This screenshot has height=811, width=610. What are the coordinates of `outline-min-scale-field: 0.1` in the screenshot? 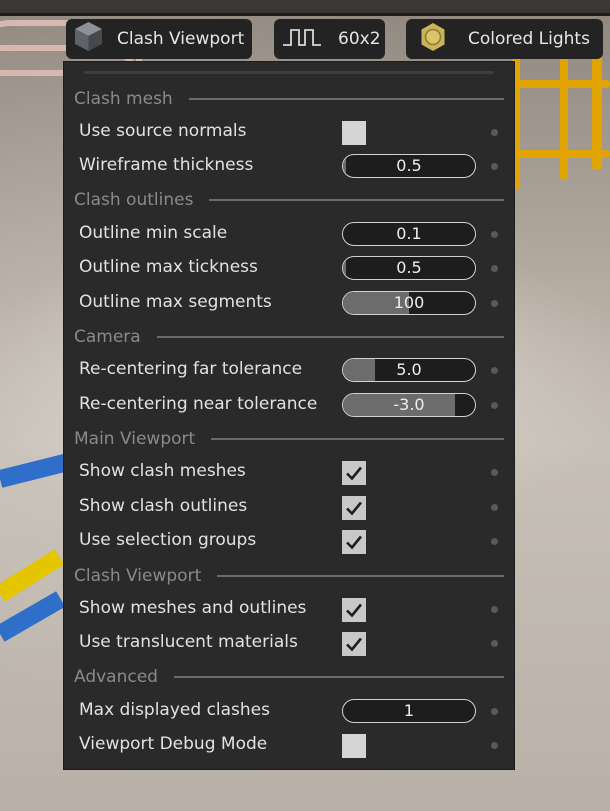 It's located at (409, 234).